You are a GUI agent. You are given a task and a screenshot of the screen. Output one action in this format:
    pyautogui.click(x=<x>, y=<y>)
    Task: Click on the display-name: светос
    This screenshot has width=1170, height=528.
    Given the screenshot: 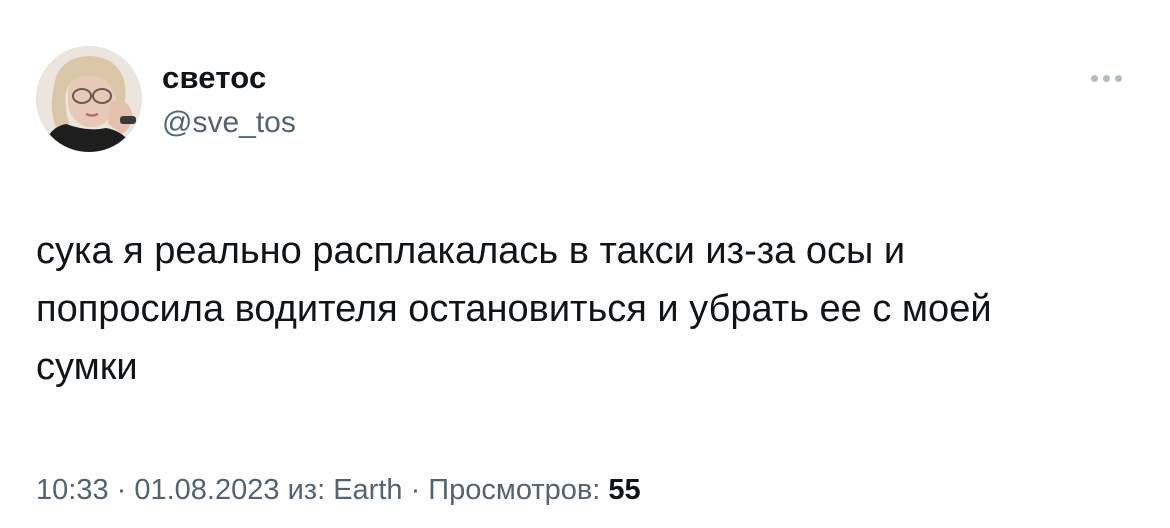 What is the action you would take?
    pyautogui.click(x=214, y=78)
    